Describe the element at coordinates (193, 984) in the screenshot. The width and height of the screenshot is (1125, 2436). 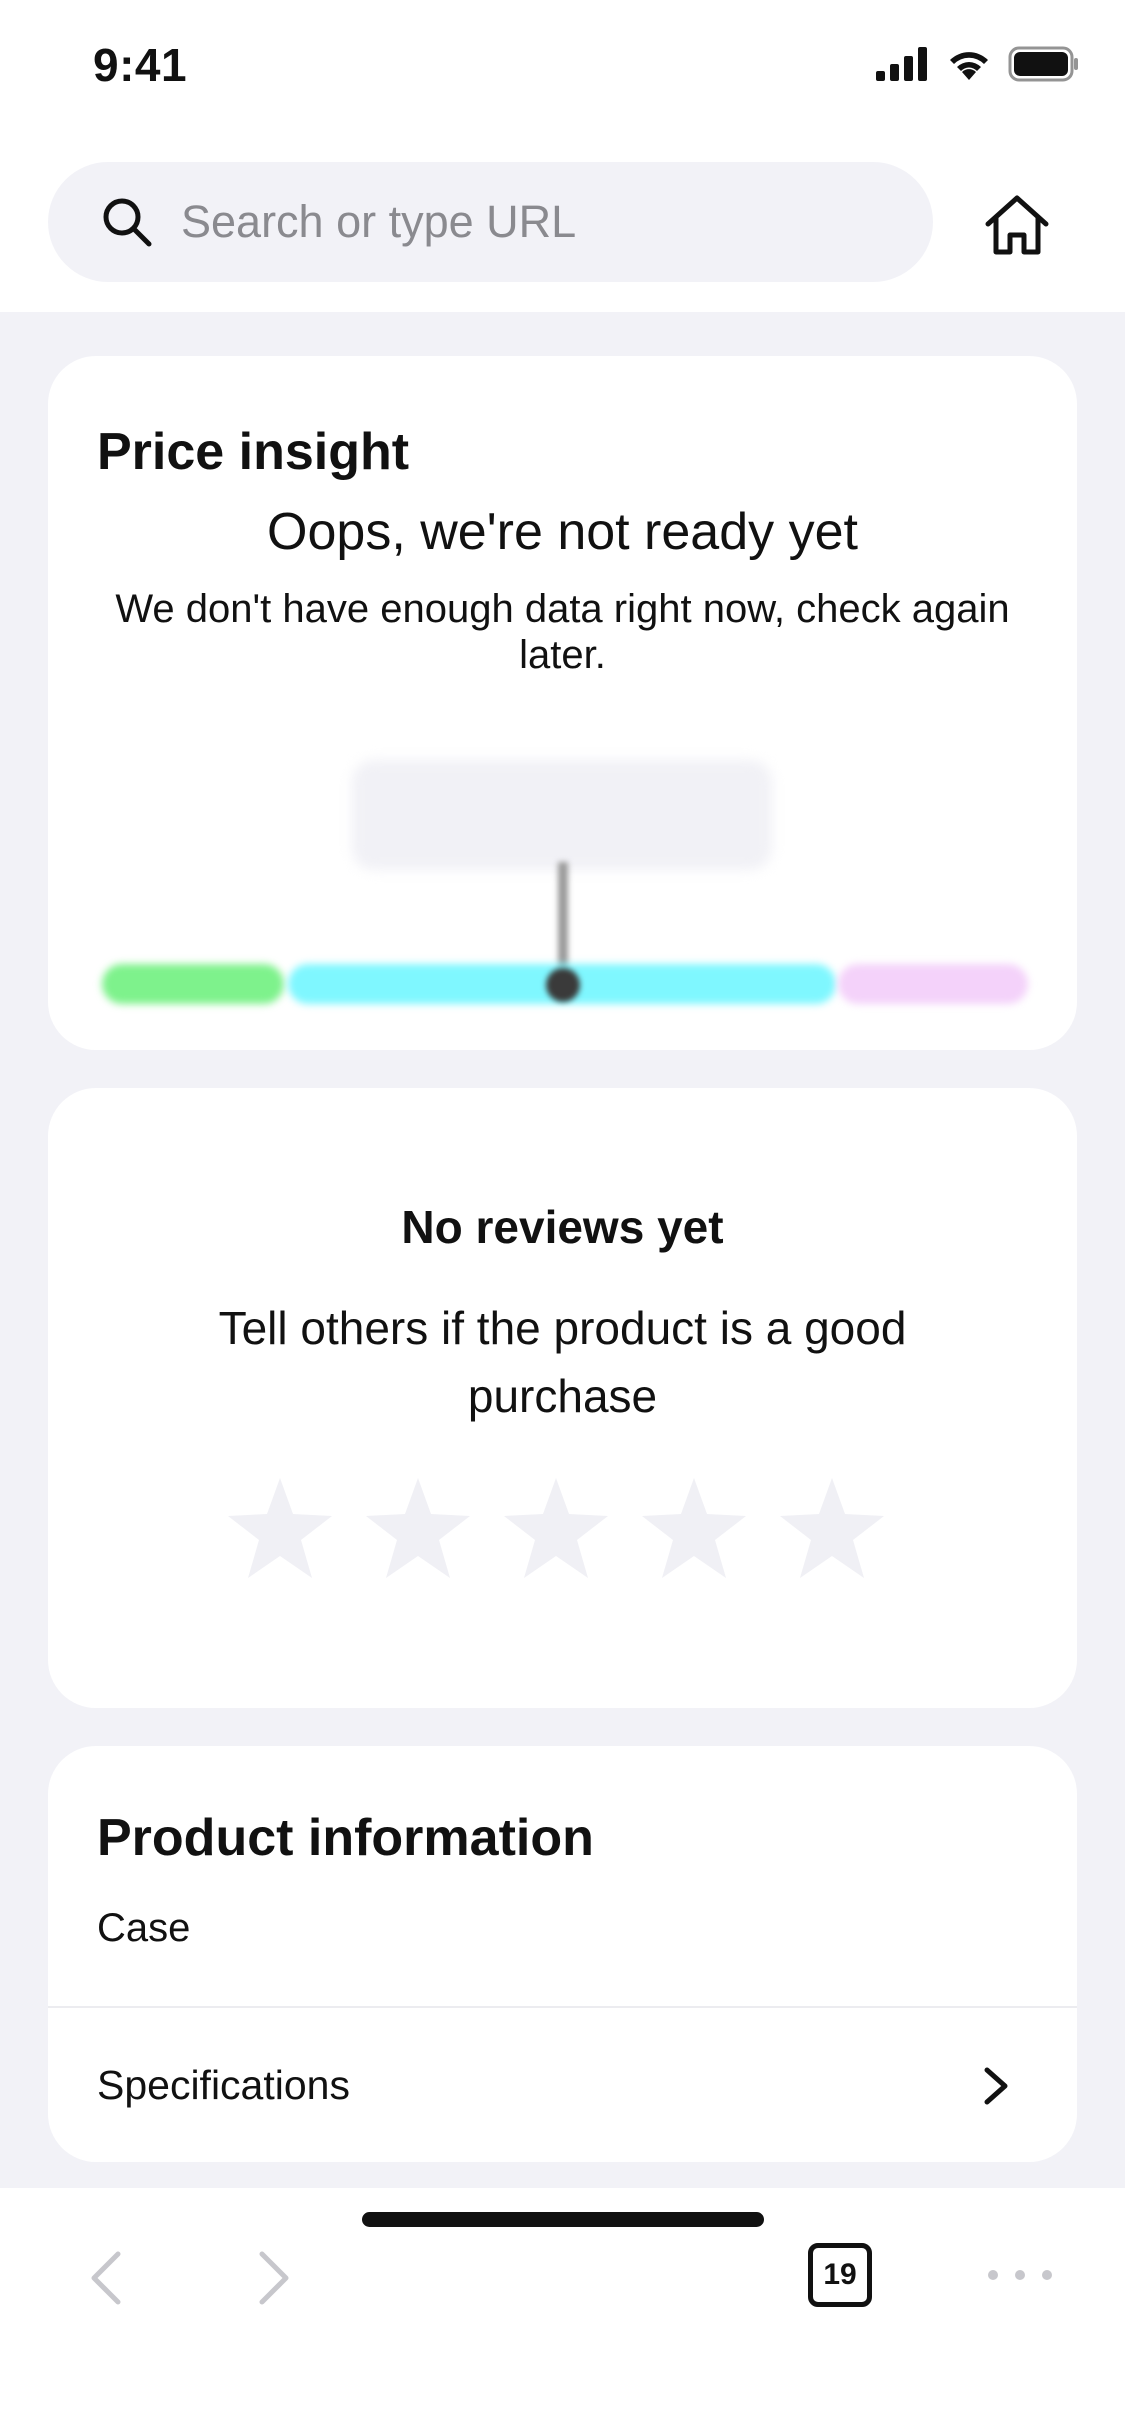
I see `price-range-low` at that location.